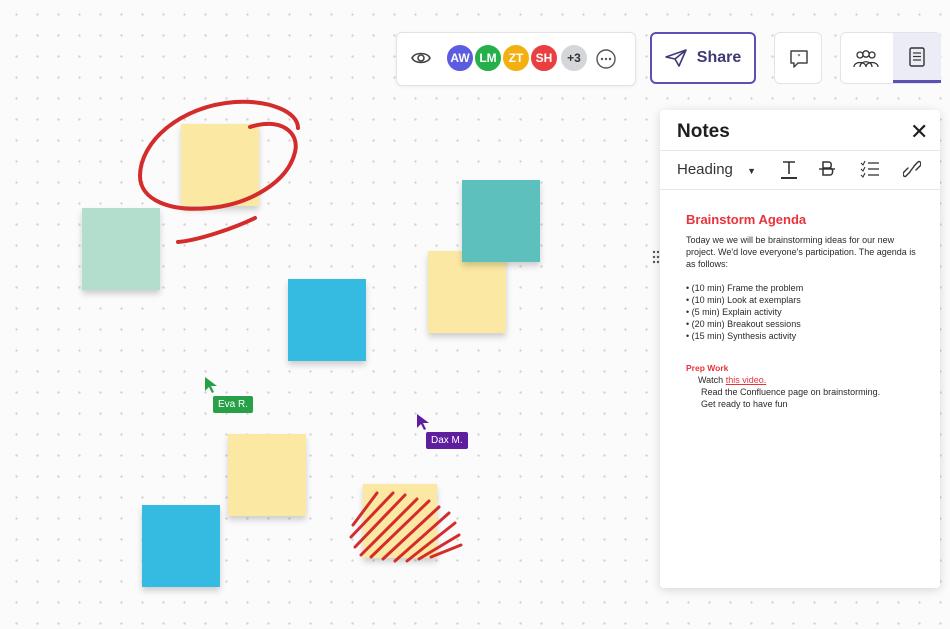  I want to click on ink-scribble-annotation, so click(407, 525).